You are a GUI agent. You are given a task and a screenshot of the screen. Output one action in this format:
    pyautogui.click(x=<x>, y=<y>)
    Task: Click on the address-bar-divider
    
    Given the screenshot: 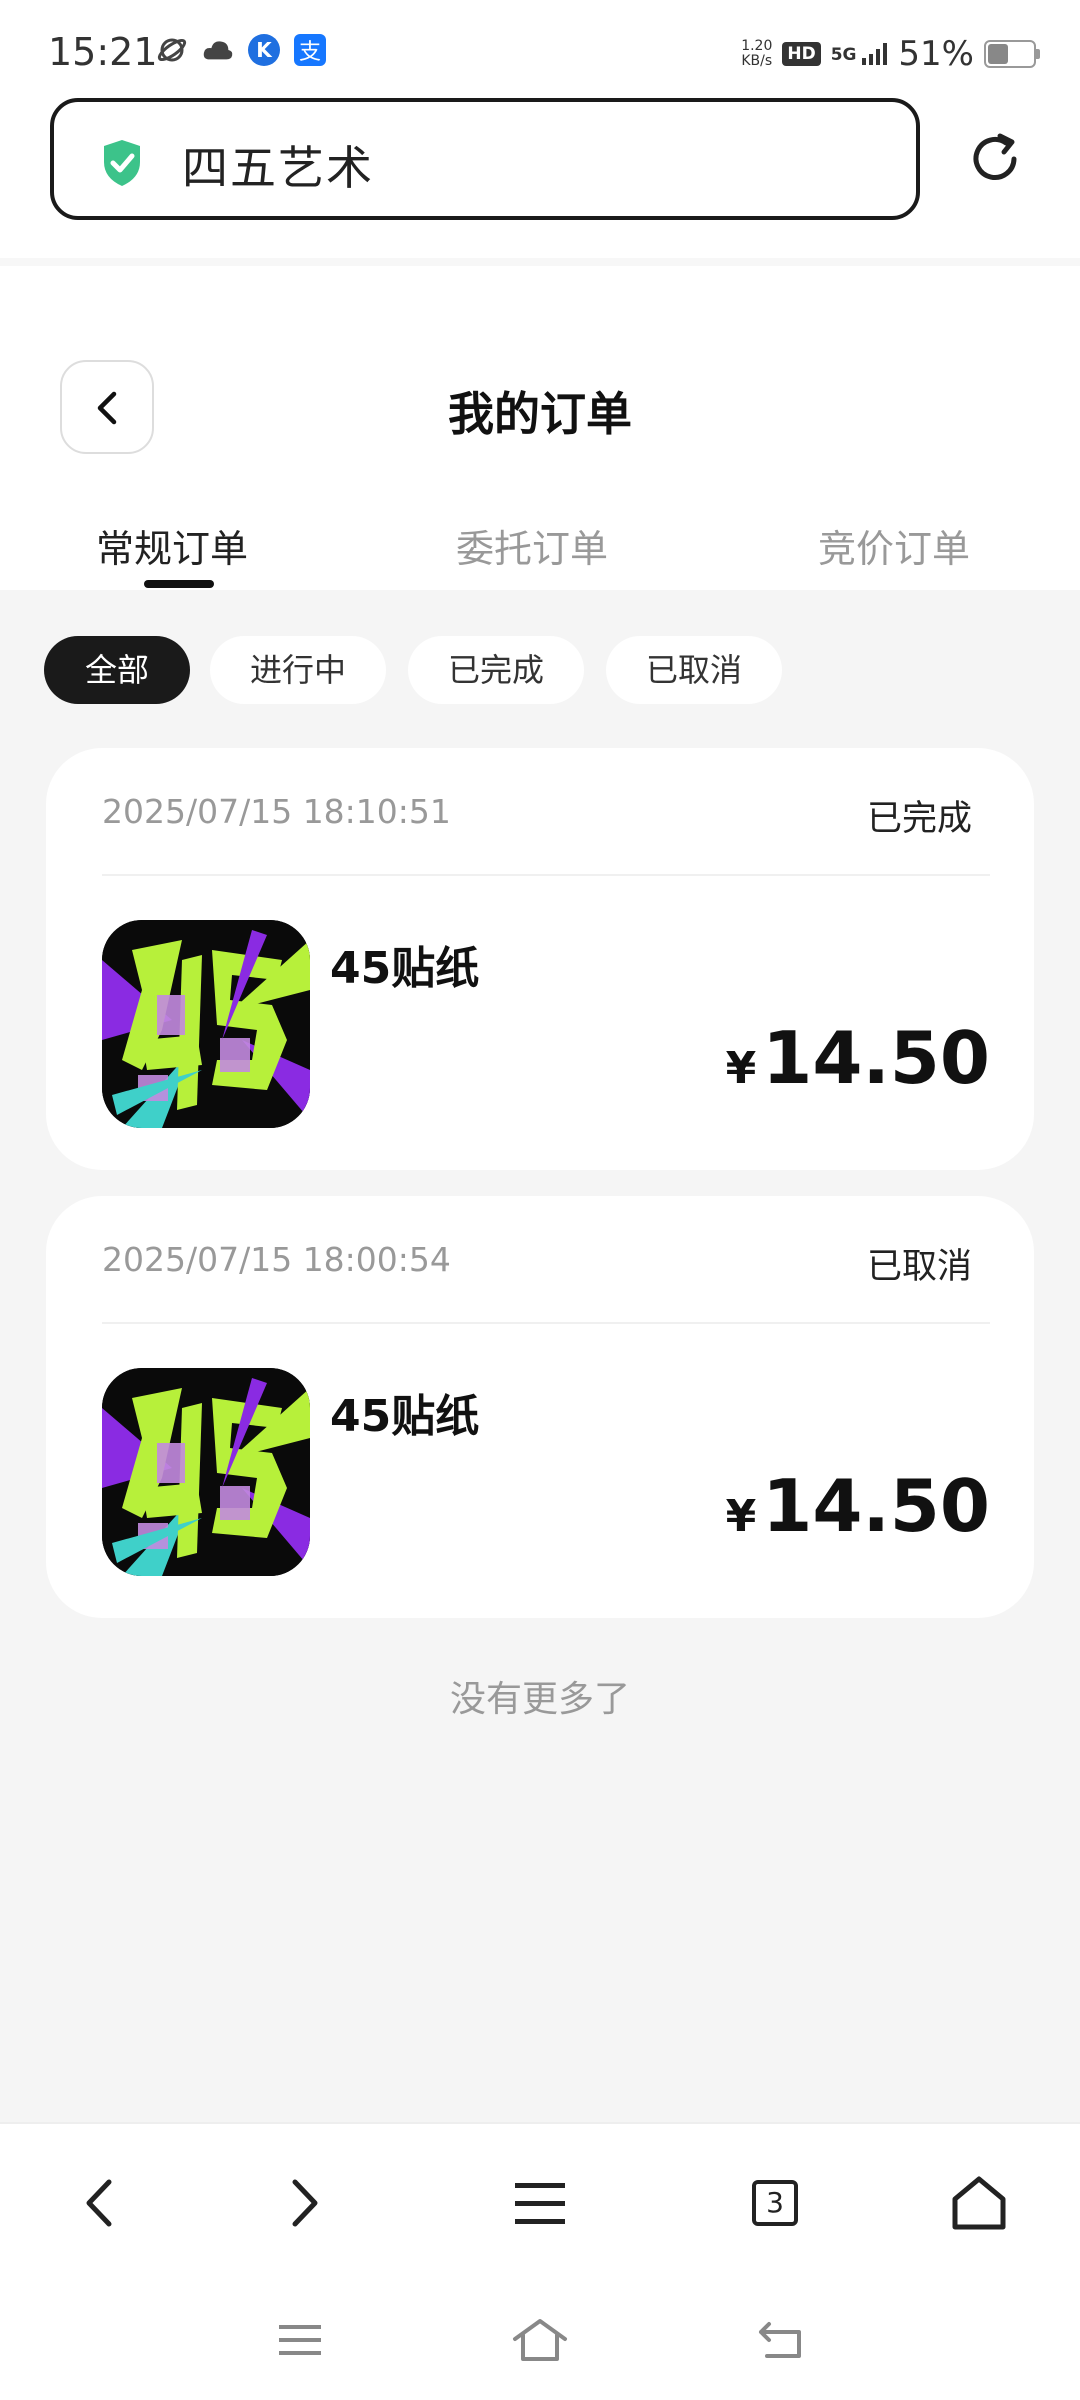 What is the action you would take?
    pyautogui.click(x=540, y=262)
    